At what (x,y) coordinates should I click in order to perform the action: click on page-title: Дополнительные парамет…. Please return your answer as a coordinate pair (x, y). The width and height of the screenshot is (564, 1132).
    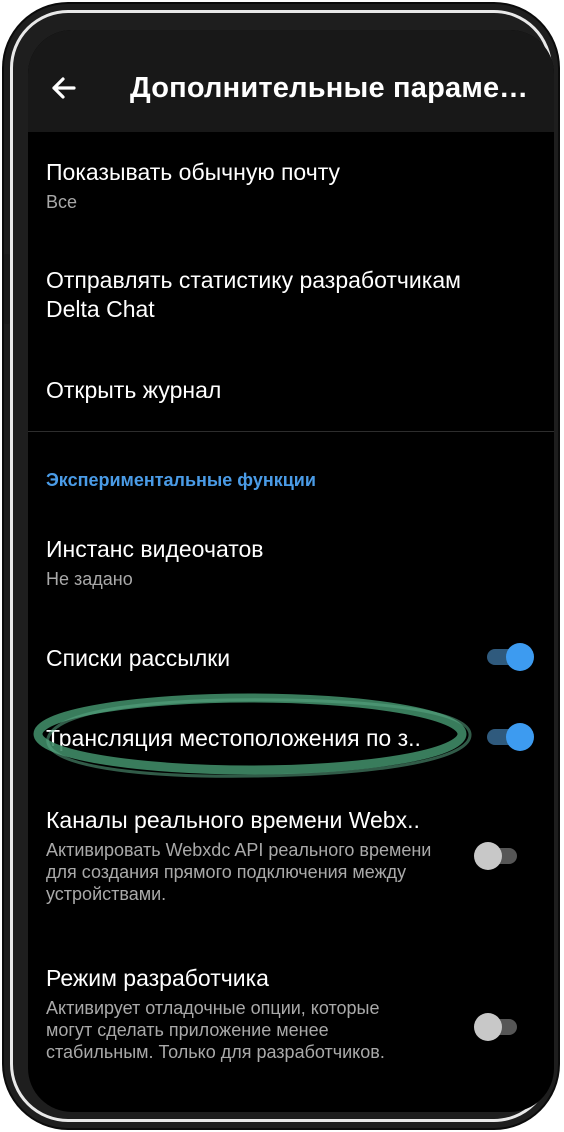
    Looking at the image, I should click on (330, 88).